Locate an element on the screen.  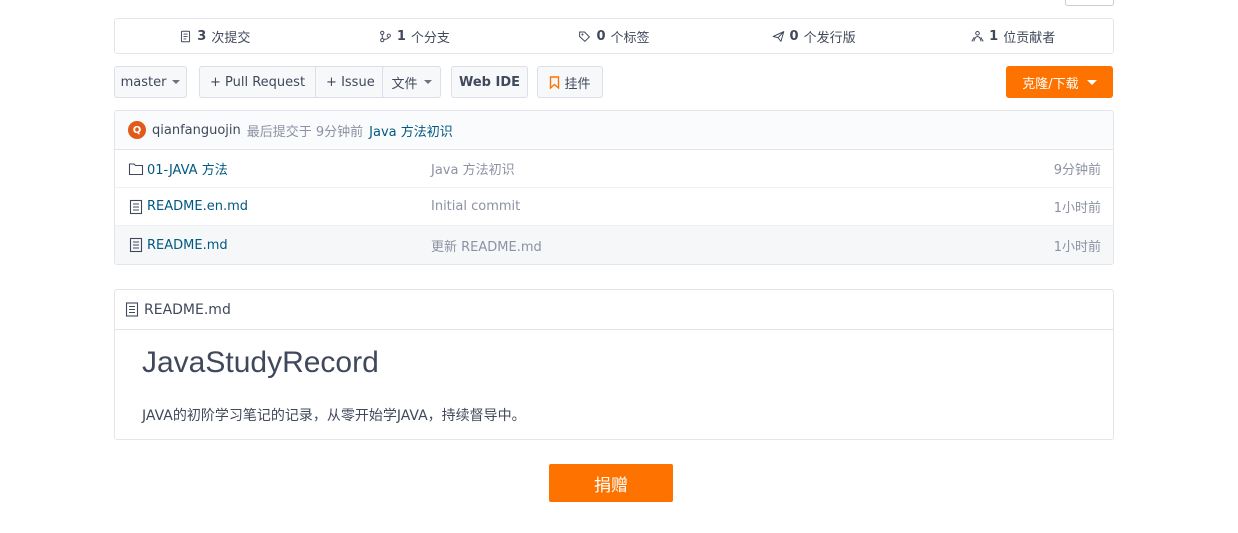
pr-issue-group: + Pull Request + Issue is located at coordinates (292, 82).